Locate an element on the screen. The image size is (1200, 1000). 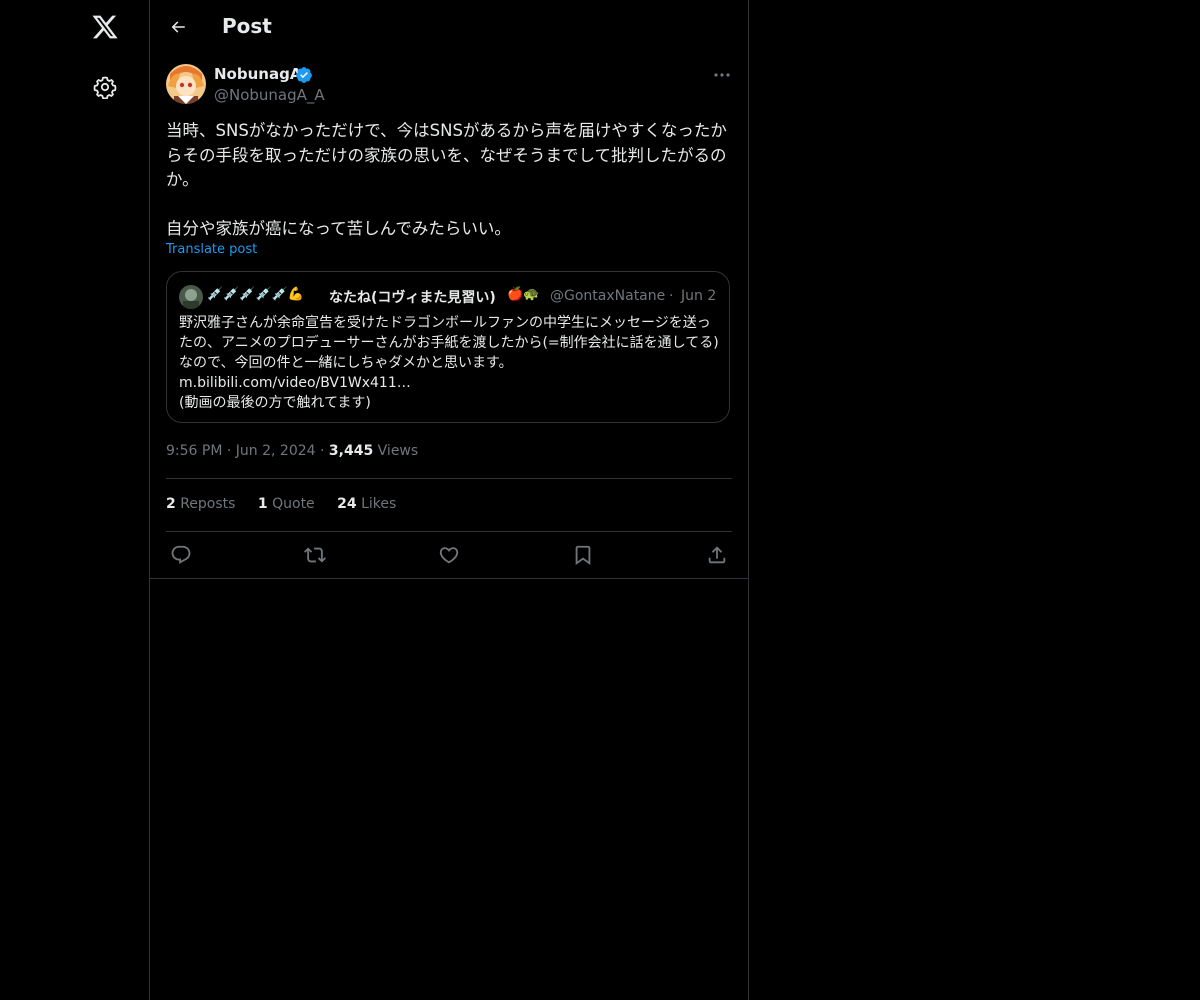
post-meta: 9:56 PM · Jun 2, 2024 · 3,445 Views is located at coordinates (292, 451).